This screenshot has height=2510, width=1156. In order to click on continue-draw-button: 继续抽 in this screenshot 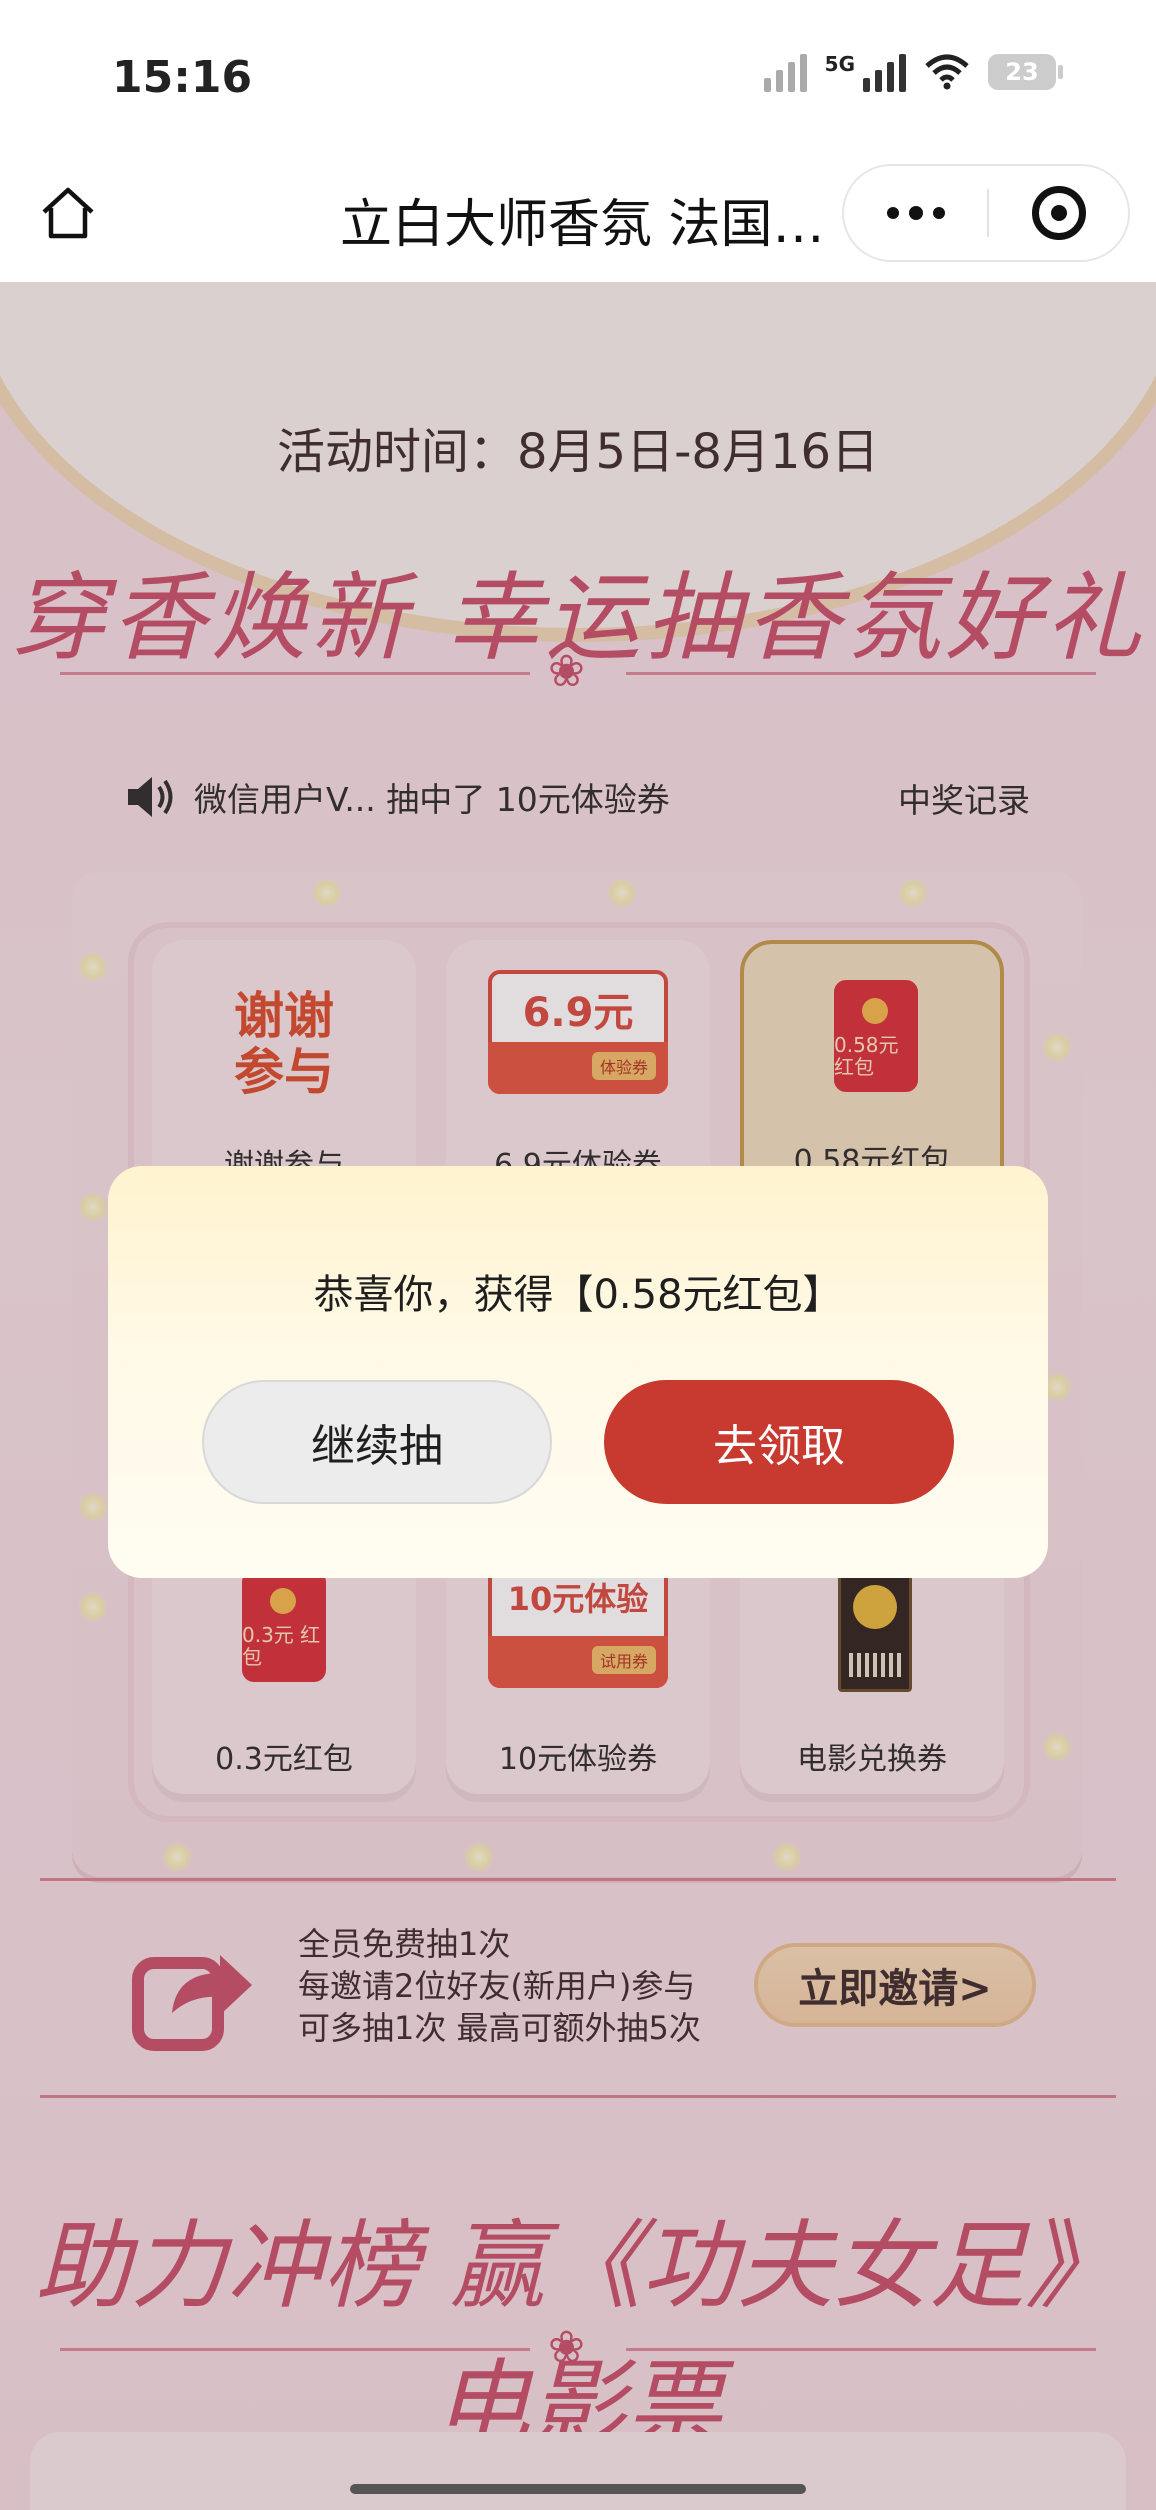, I will do `click(377, 1442)`.